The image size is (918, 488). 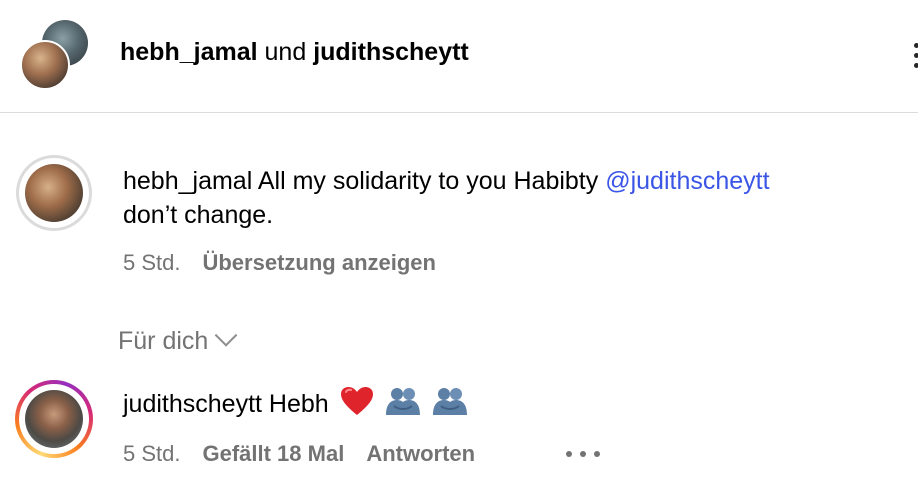 What do you see at coordinates (318, 262) in the screenshot?
I see `show-translation-button: Übersetzung anzeigen` at bounding box center [318, 262].